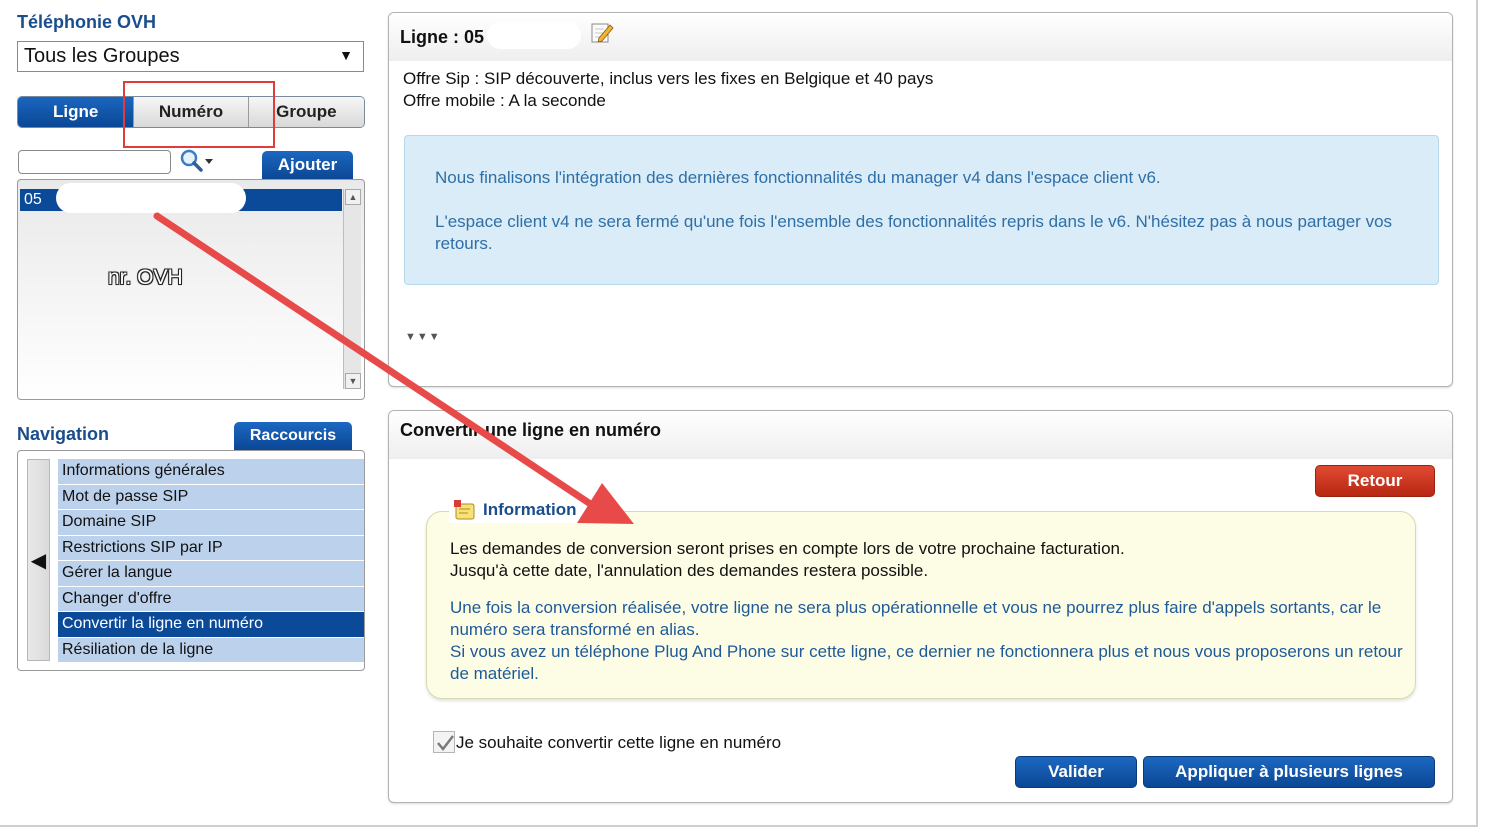 The image size is (1491, 831). Describe the element at coordinates (293, 436) in the screenshot. I see `shortcuts-tab: Raccourcis` at that location.